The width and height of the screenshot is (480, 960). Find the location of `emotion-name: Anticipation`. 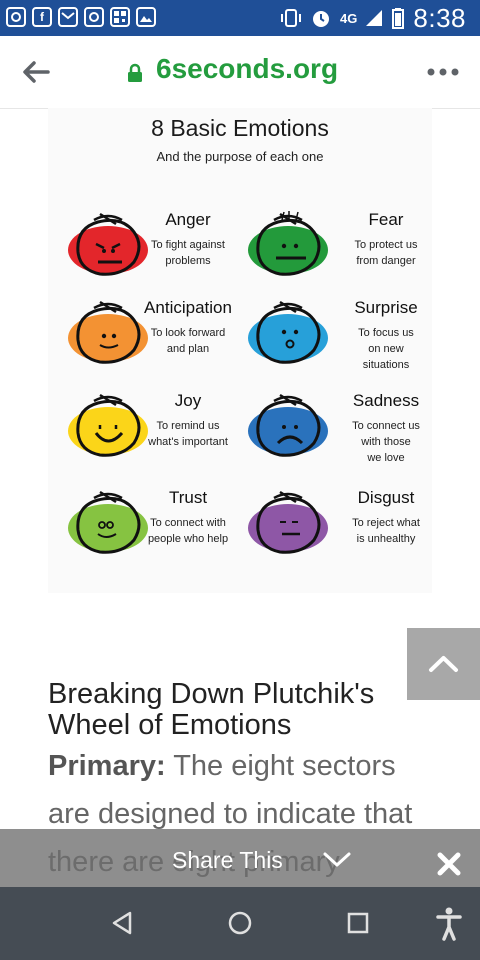

emotion-name: Anticipation is located at coordinates (188, 307).